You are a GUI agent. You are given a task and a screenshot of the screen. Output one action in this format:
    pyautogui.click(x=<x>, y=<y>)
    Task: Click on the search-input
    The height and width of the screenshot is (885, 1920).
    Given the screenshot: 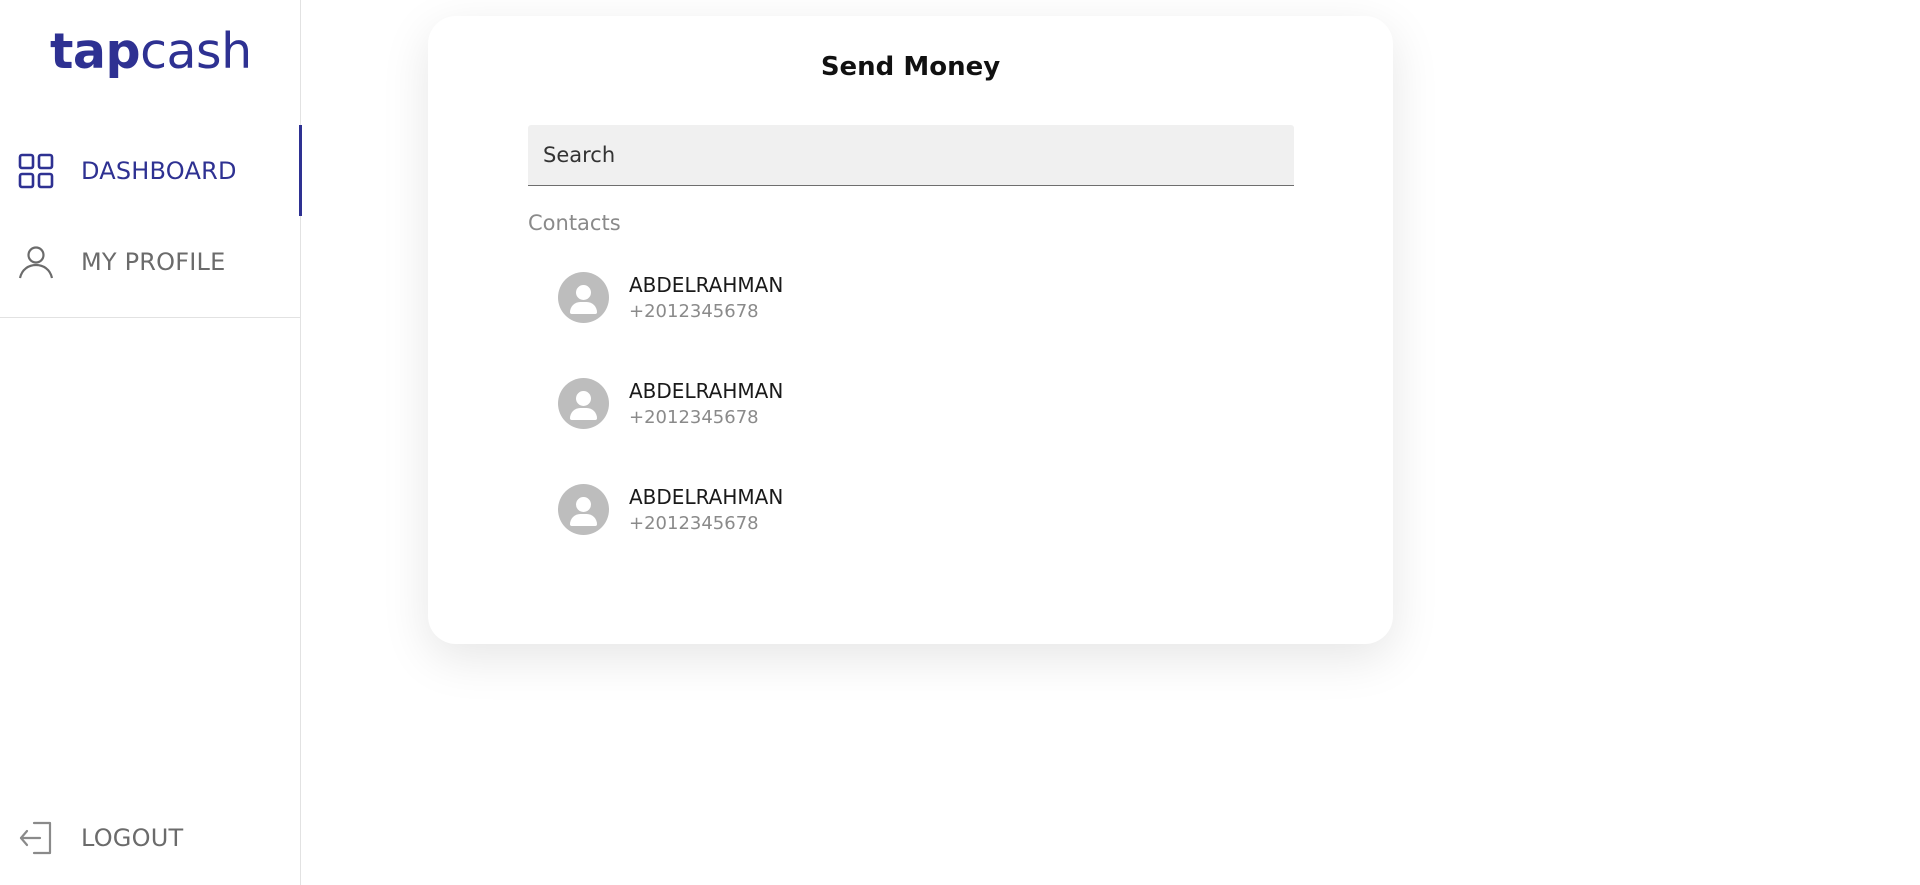 What is the action you would take?
    pyautogui.click(x=911, y=155)
    